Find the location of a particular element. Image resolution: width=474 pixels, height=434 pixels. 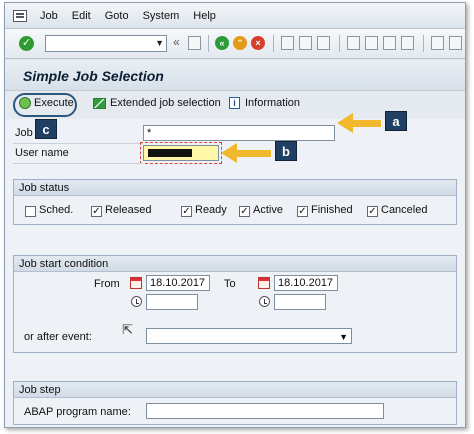

page-title: Simple Job Selection is located at coordinates (93, 76).